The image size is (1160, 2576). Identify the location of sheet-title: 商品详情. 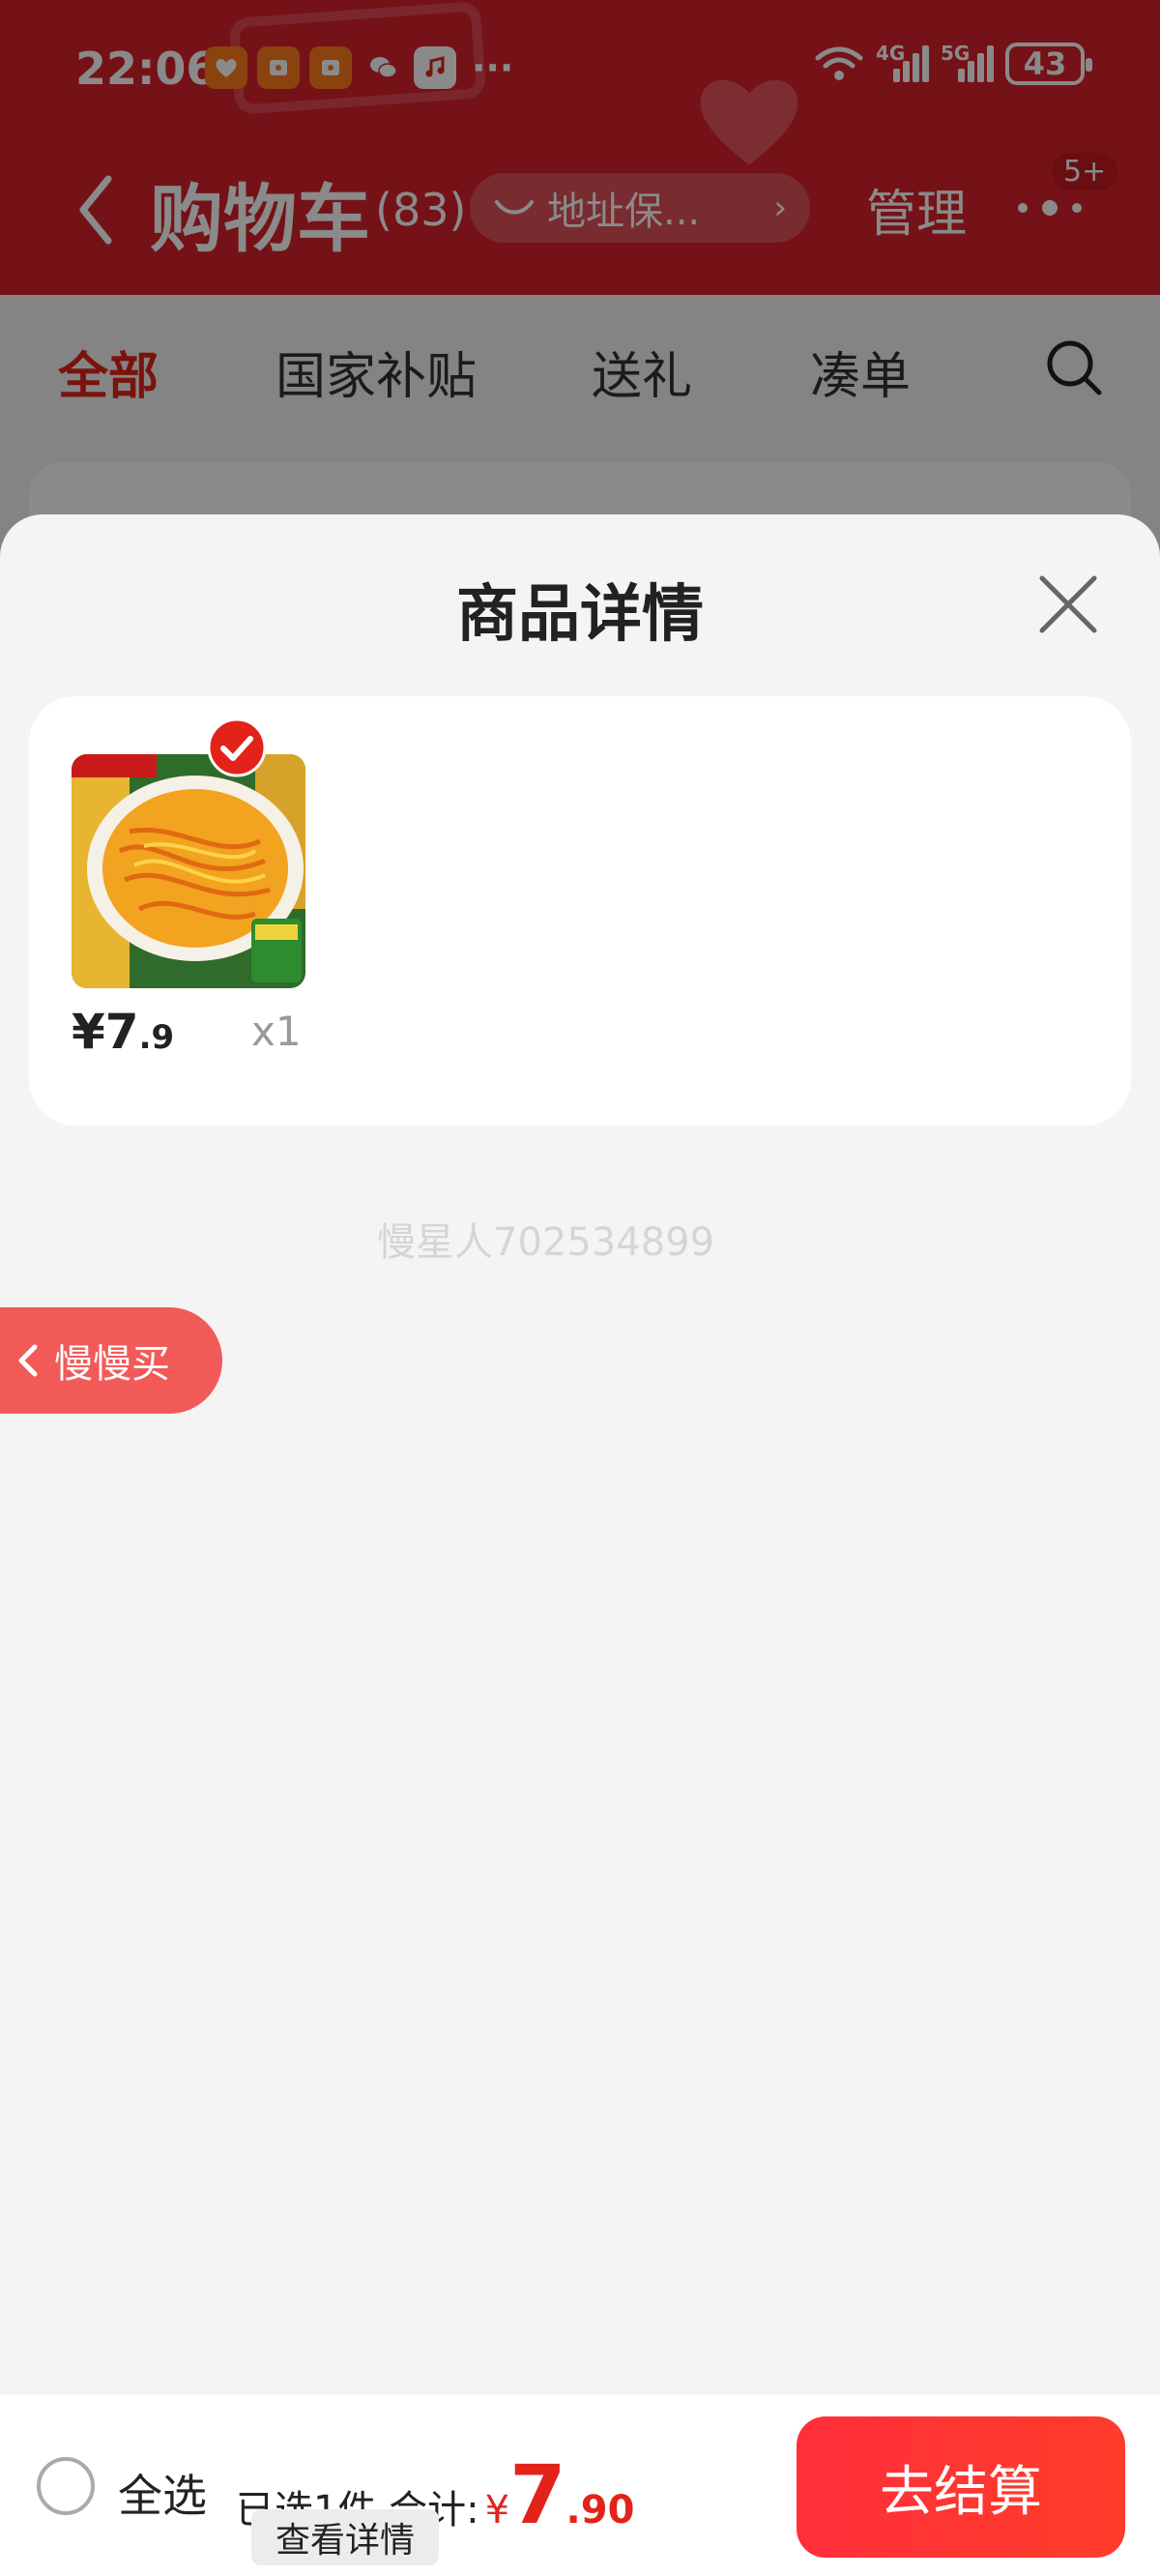
(580, 615).